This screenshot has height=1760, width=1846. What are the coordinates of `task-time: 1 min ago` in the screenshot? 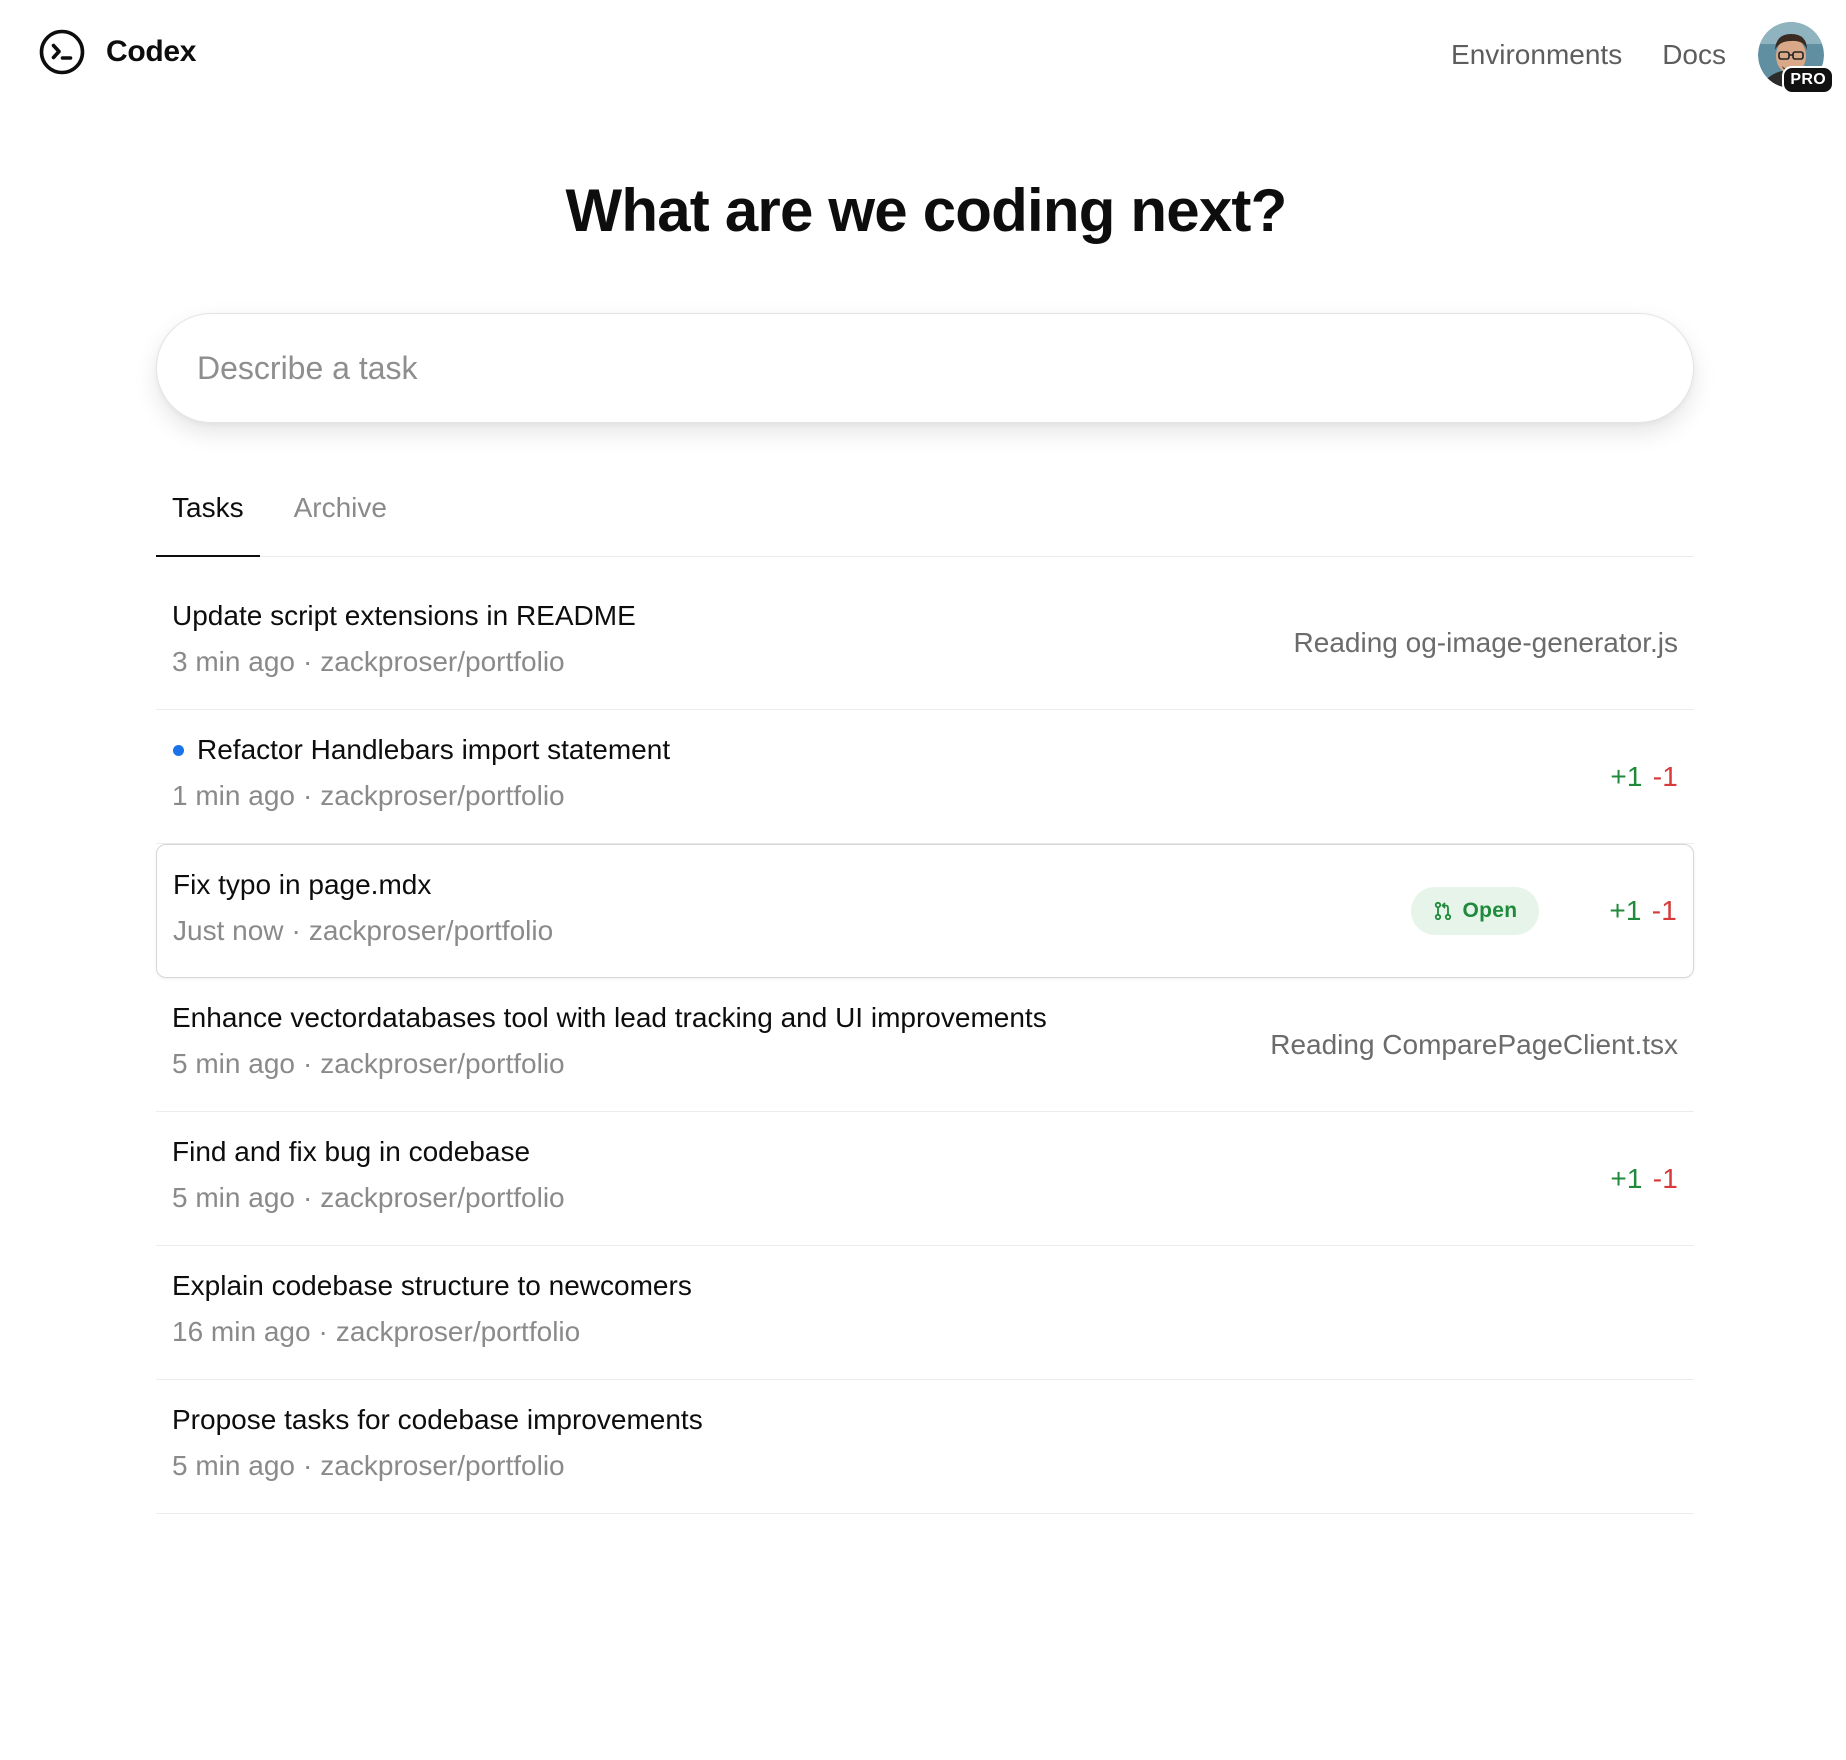 It's located at (233, 795).